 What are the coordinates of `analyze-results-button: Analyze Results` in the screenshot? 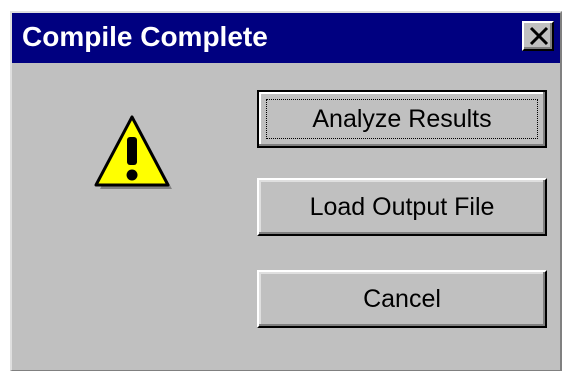 It's located at (402, 119).